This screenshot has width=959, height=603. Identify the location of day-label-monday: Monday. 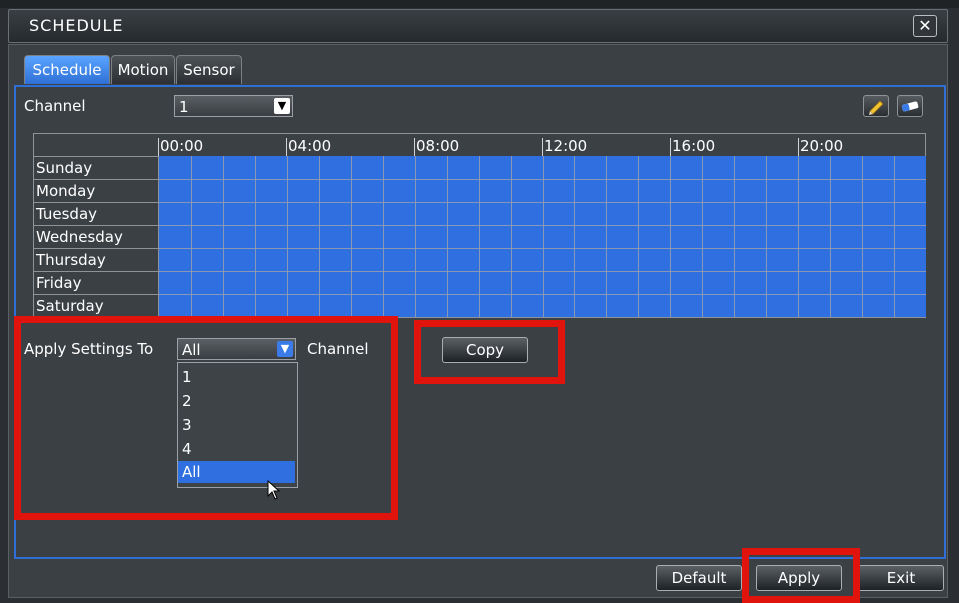
(96, 190).